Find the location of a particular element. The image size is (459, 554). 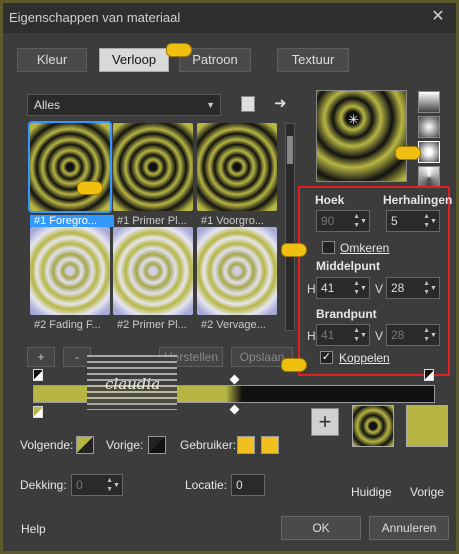

linear-gradient-mode-icon is located at coordinates (429, 102).